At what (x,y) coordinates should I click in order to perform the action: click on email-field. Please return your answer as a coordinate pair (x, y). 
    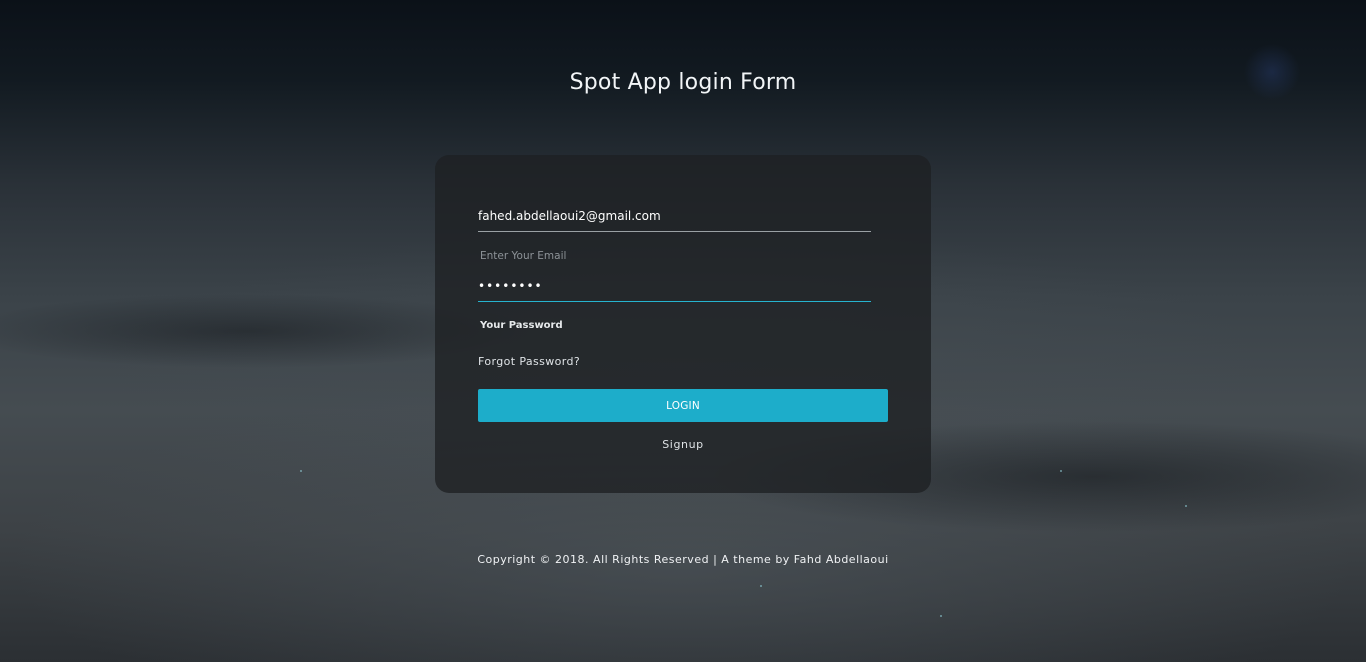
    Looking at the image, I should click on (674, 218).